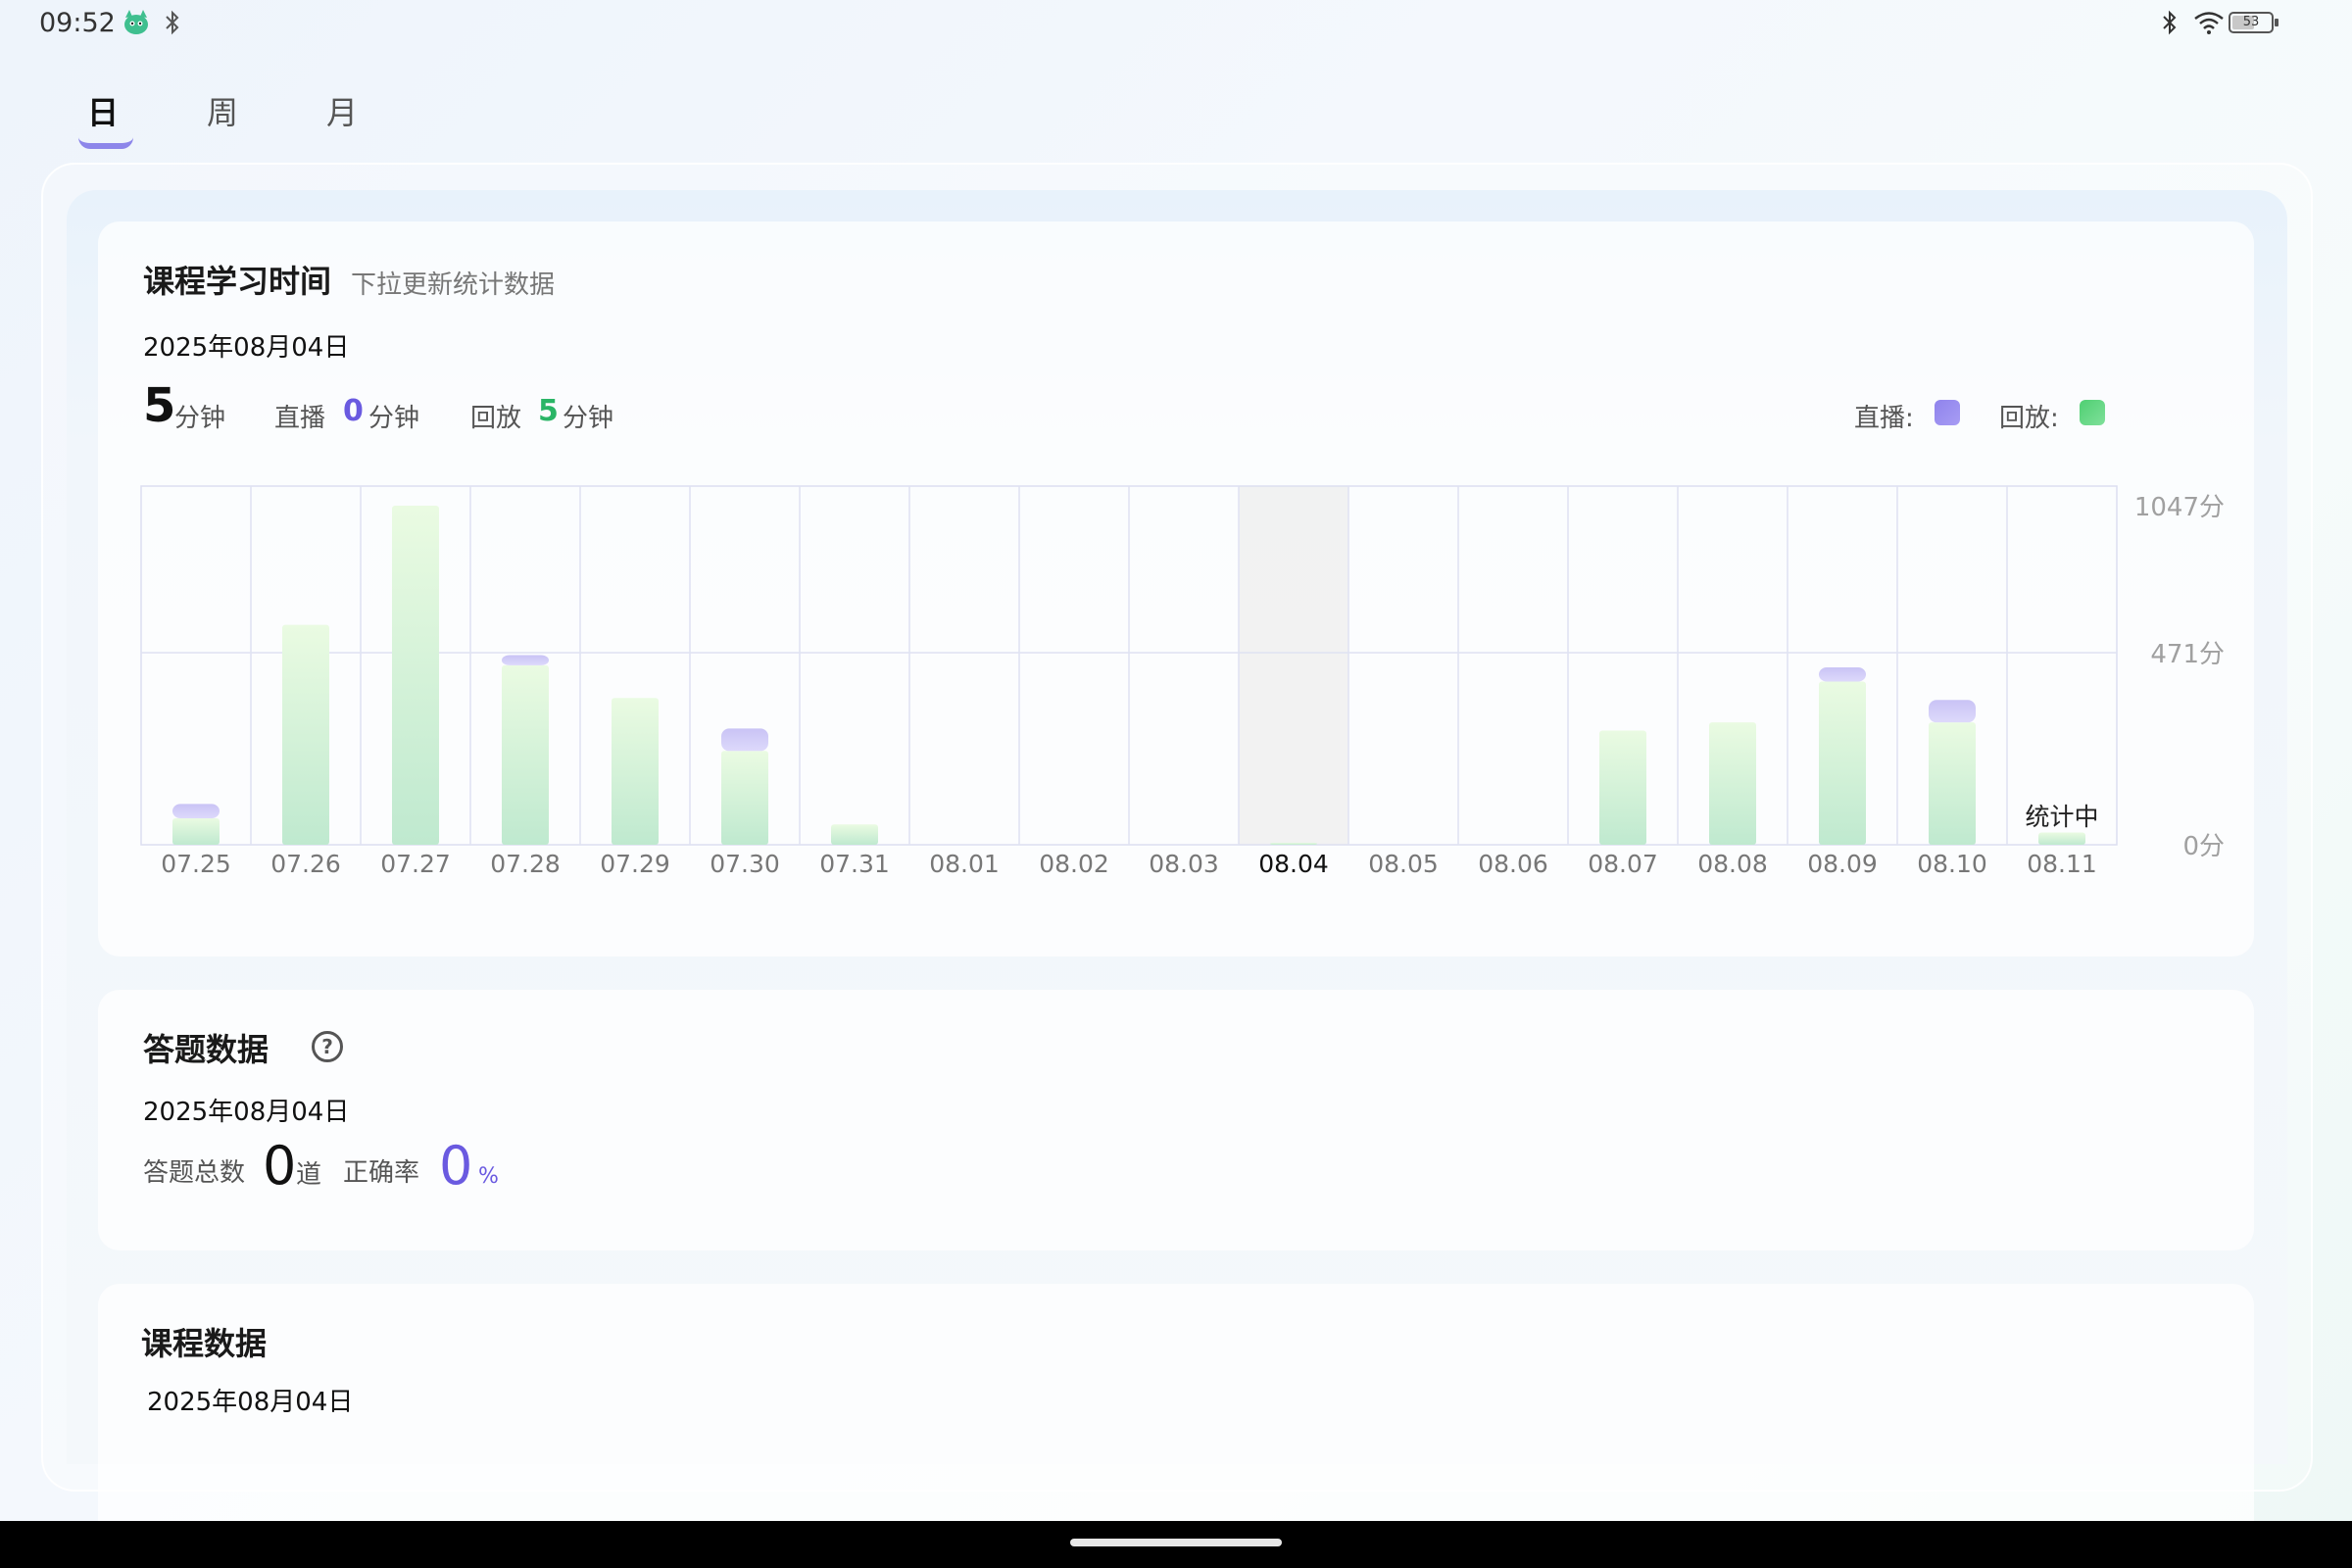 The image size is (2352, 1568). What do you see at coordinates (194, 1173) in the screenshot?
I see `answer-total-label: 答题总数` at bounding box center [194, 1173].